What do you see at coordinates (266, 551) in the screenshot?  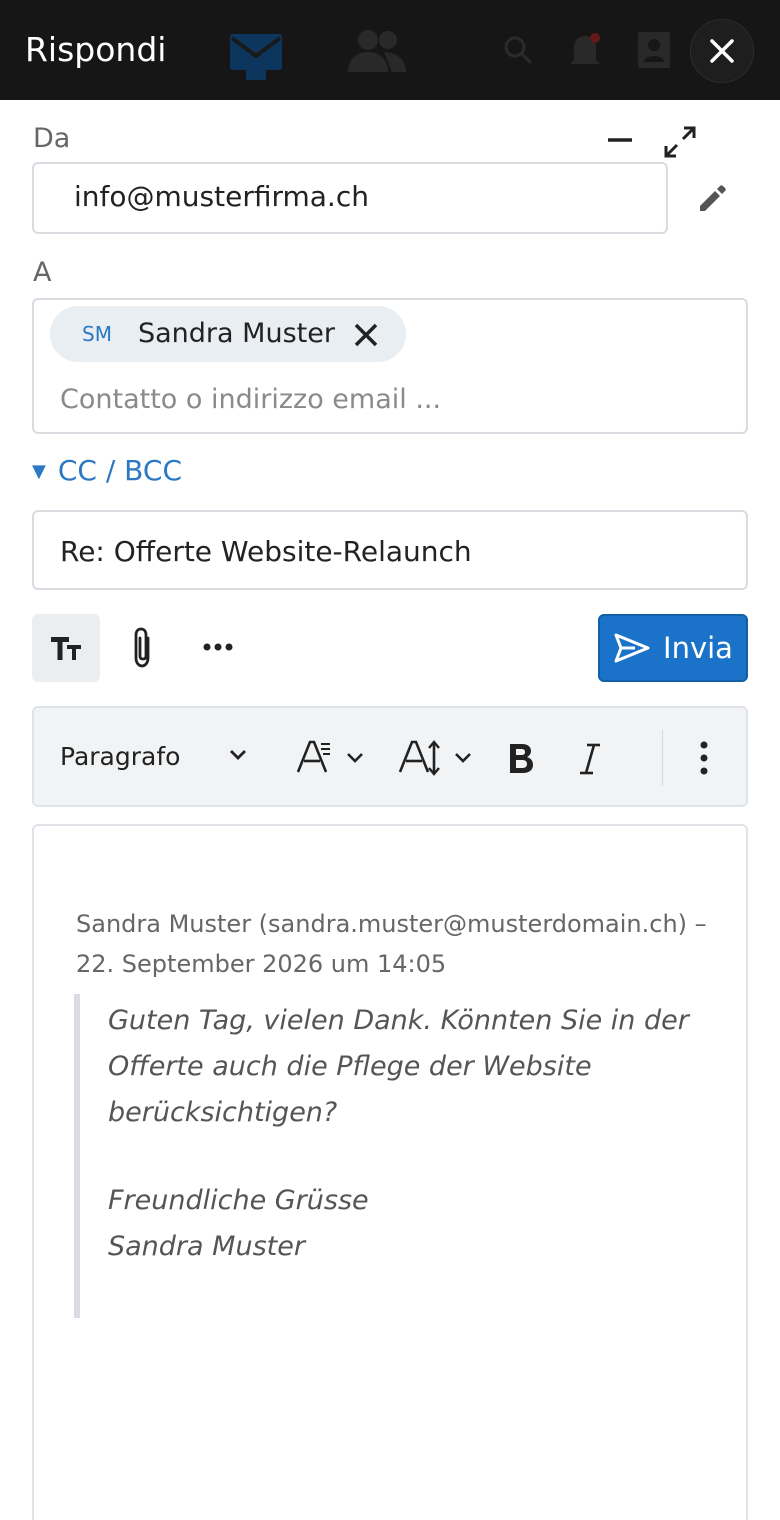 I see `subject-value: Re: Offerte Website-Relaunch` at bounding box center [266, 551].